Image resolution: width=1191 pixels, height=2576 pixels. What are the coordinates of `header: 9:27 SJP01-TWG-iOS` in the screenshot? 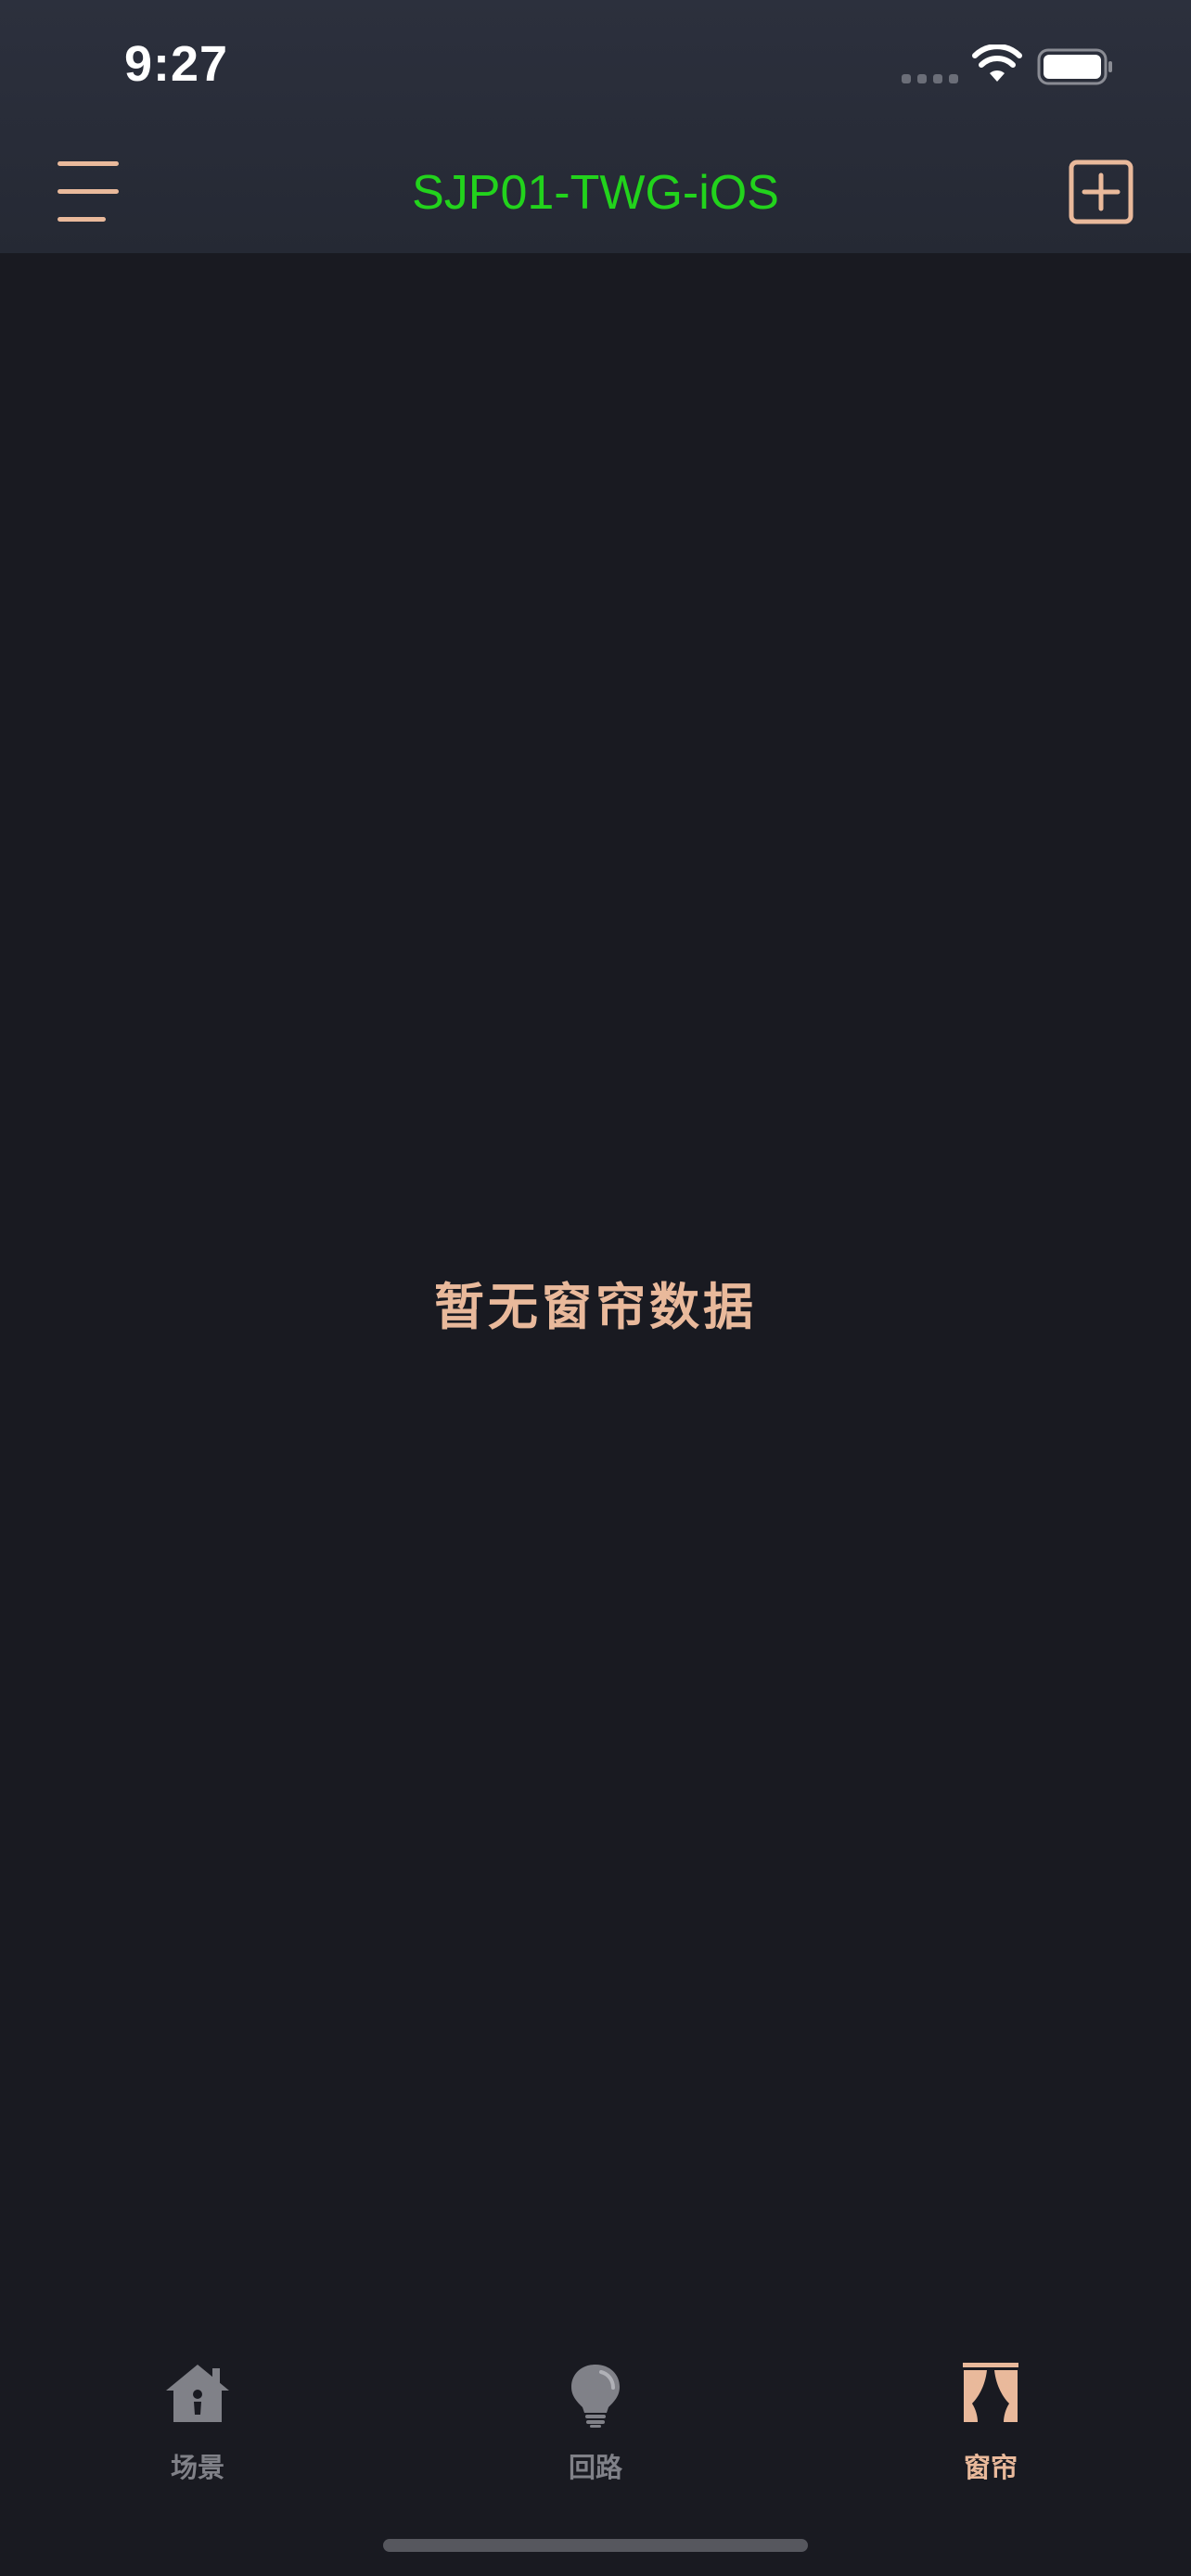 It's located at (595, 126).